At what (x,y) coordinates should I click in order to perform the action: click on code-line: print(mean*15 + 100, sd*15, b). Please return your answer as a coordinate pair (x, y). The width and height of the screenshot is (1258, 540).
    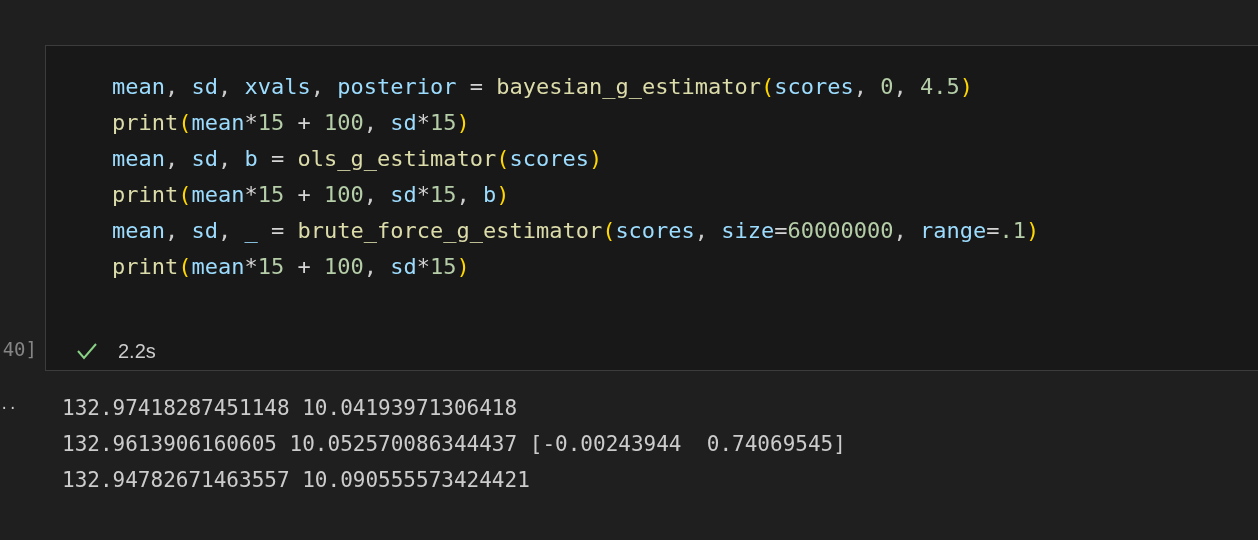
    Looking at the image, I should click on (311, 195).